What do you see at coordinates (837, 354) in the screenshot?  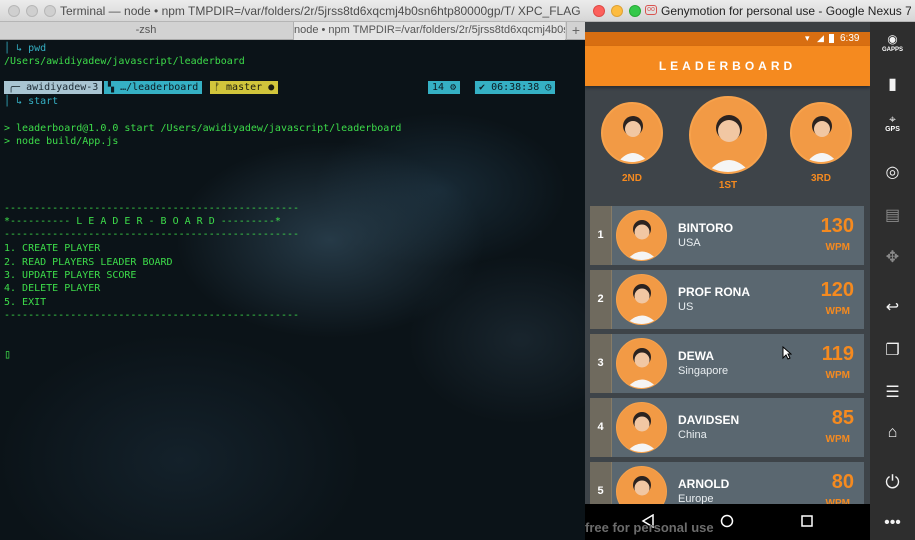 I see `player-score: 119` at bounding box center [837, 354].